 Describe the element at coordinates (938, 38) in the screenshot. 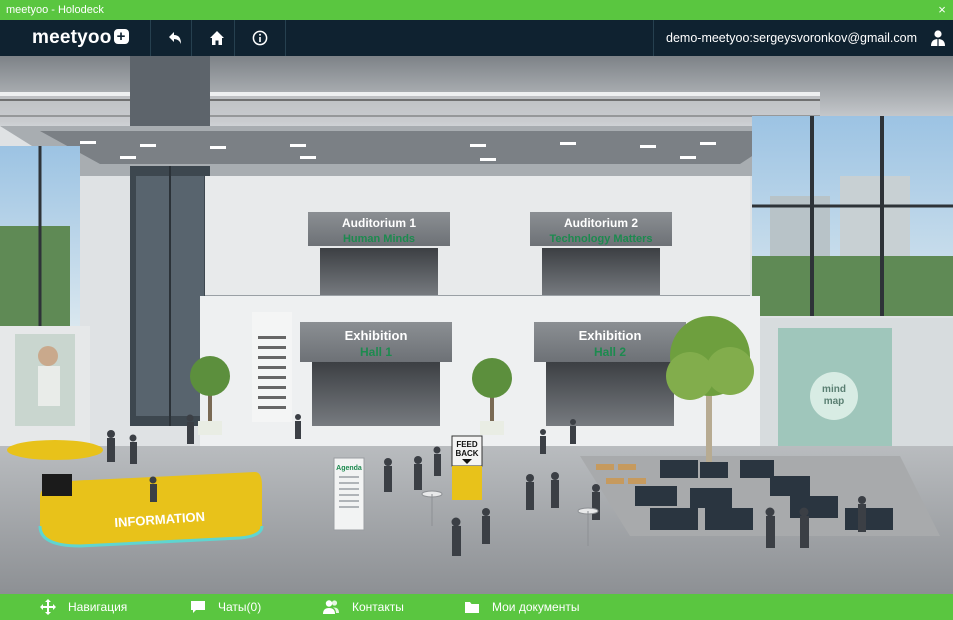

I see `user-icon` at that location.